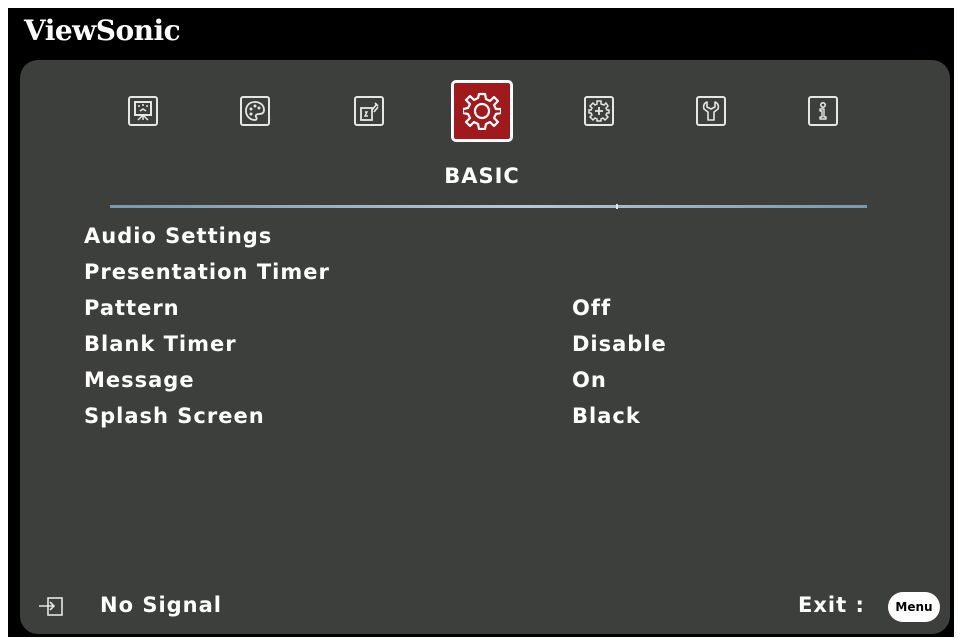 This screenshot has height=643, width=960. I want to click on tab-image-setting, so click(255, 111).